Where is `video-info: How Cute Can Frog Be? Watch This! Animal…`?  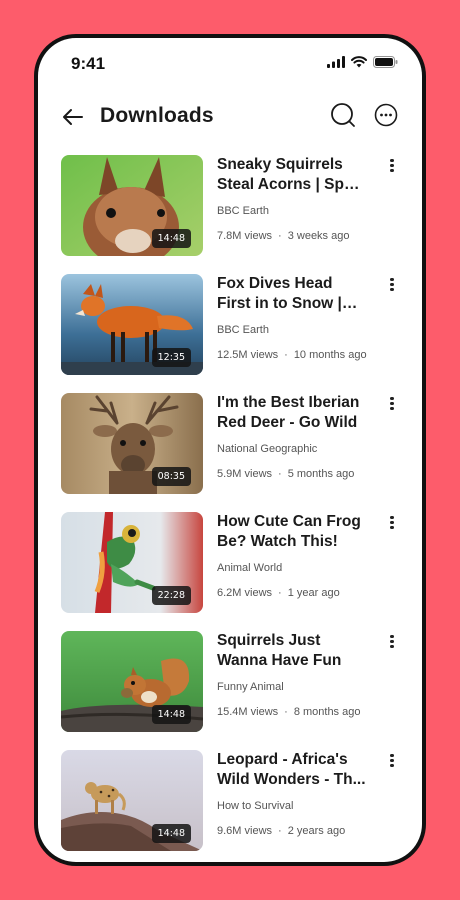 video-info: How Cute Can Frog Be? Watch This! Animal… is located at coordinates (292, 555).